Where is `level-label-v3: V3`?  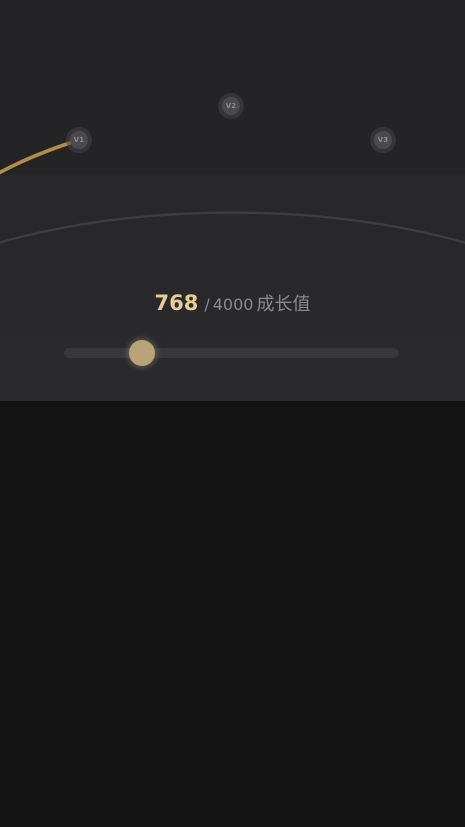
level-label-v3: V3 is located at coordinates (383, 140).